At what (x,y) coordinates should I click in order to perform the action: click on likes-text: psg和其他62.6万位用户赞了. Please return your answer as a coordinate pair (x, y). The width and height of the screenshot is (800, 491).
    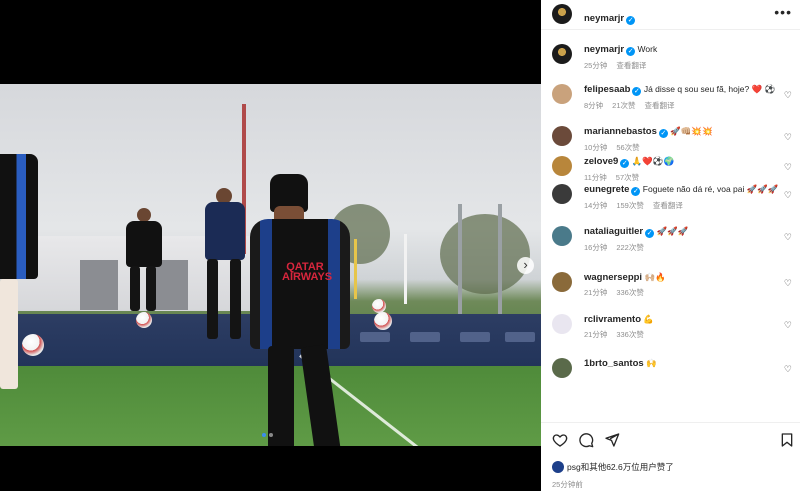
    Looking at the image, I should click on (620, 467).